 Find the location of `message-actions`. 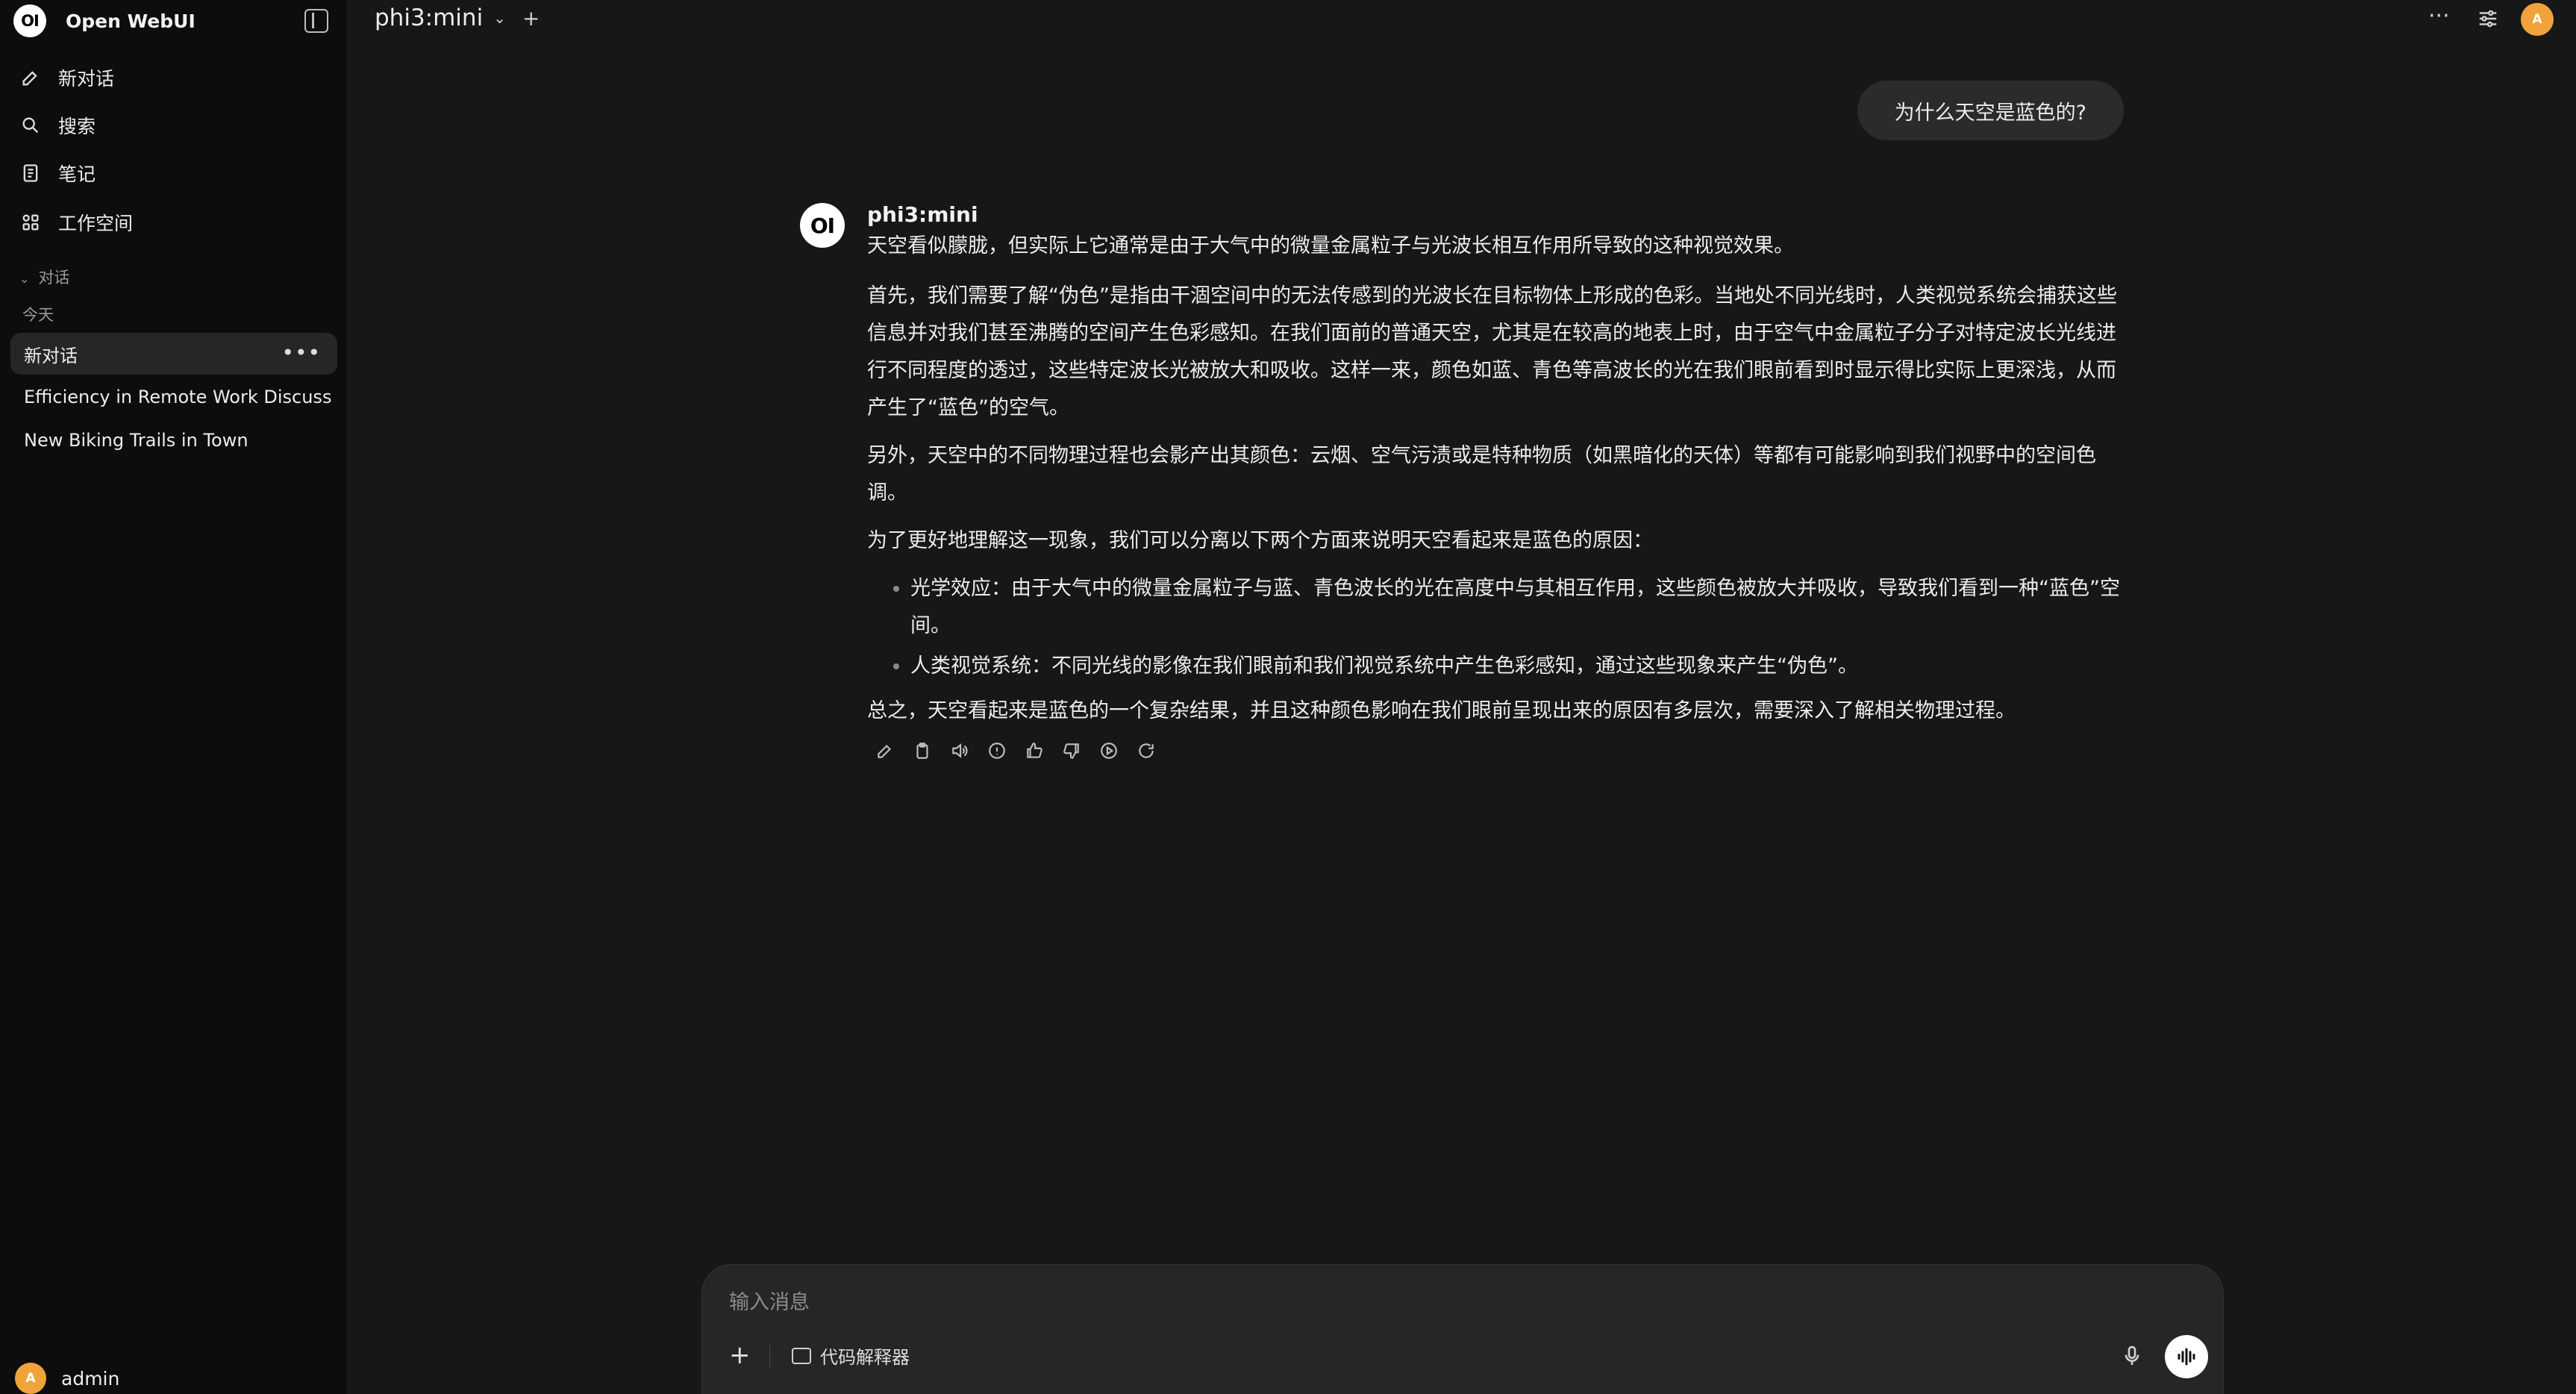

message-actions is located at coordinates (1500, 751).